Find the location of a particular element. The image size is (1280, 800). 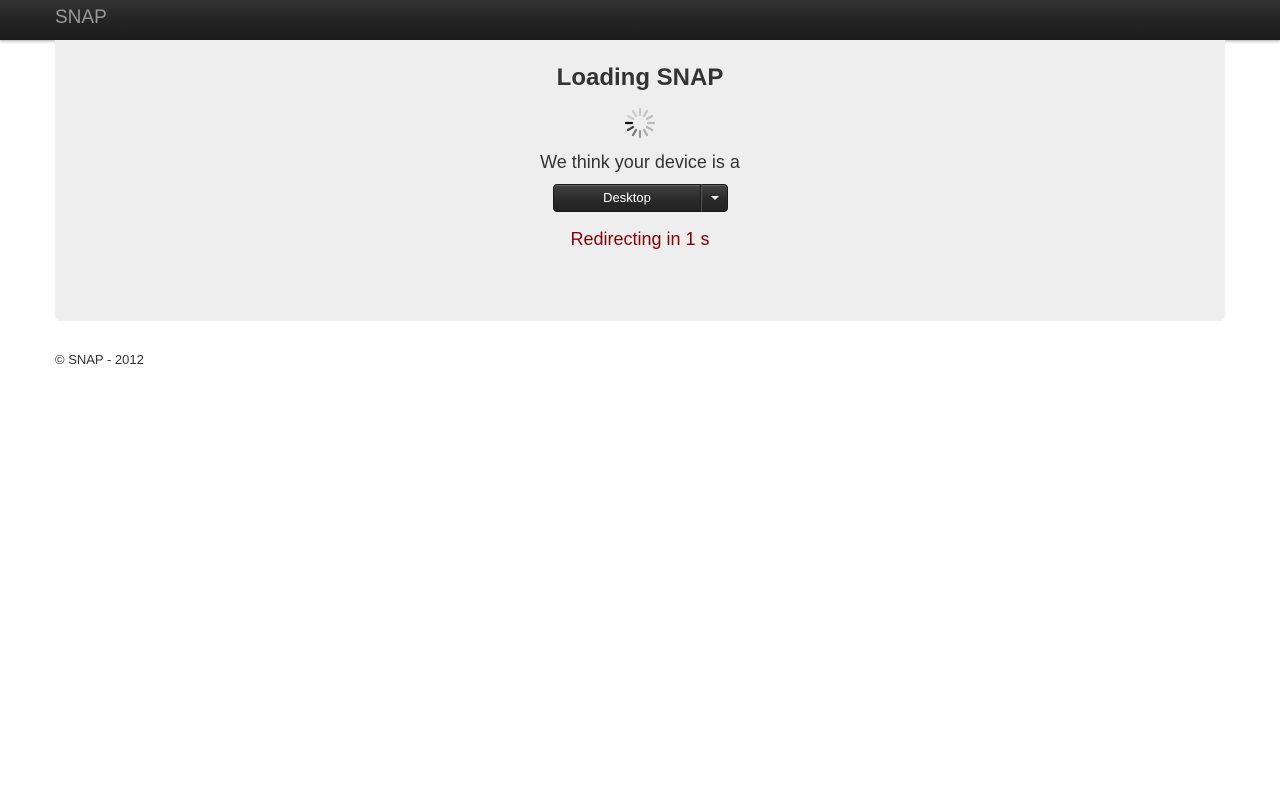

device-select-group: Desktop is located at coordinates (640, 198).